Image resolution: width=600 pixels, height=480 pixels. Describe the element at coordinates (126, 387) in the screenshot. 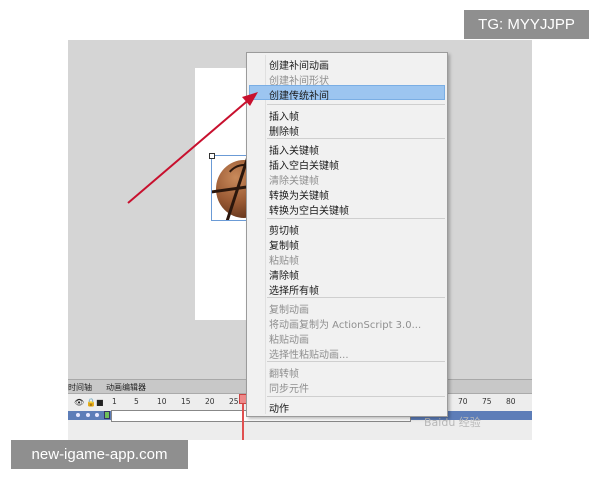

I see `tab-motion-editor: 动画编辑器` at that location.